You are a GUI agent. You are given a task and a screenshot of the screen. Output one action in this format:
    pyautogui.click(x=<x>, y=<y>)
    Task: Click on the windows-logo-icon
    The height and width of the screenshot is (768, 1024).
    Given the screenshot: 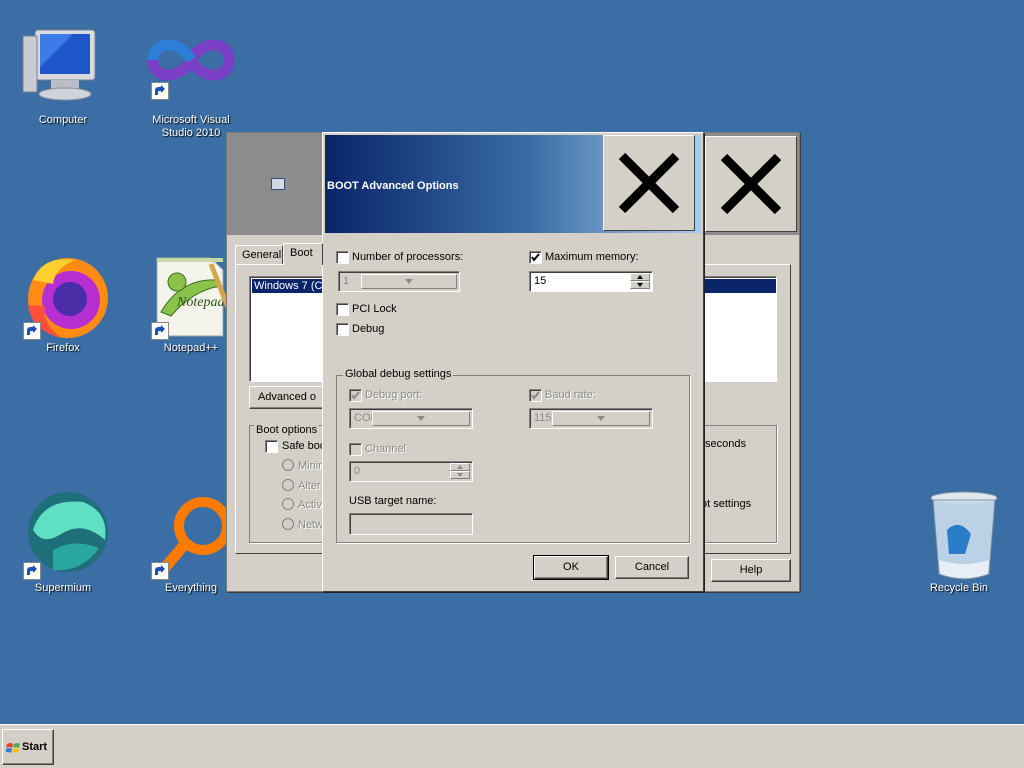 What is the action you would take?
    pyautogui.click(x=13, y=748)
    